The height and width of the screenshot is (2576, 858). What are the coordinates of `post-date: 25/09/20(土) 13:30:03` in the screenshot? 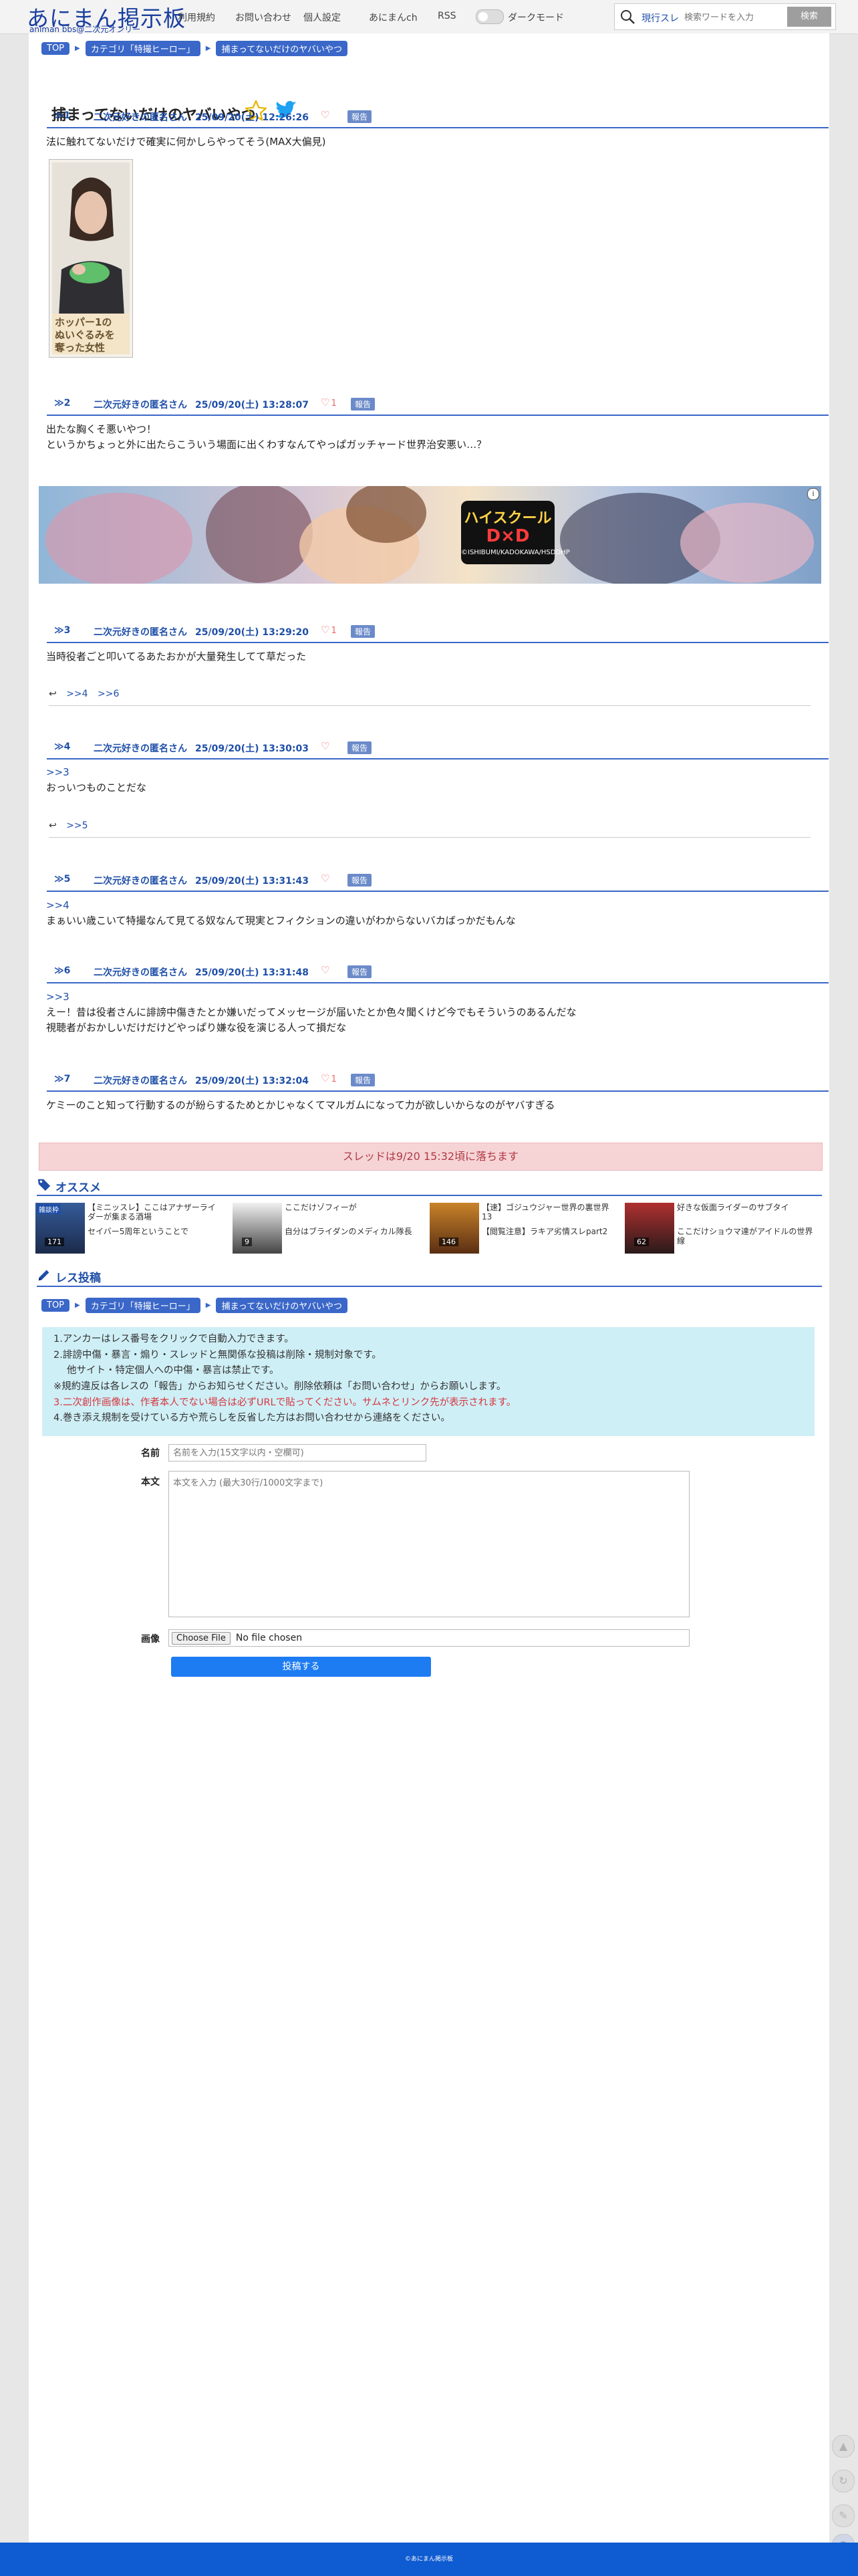 It's located at (252, 748).